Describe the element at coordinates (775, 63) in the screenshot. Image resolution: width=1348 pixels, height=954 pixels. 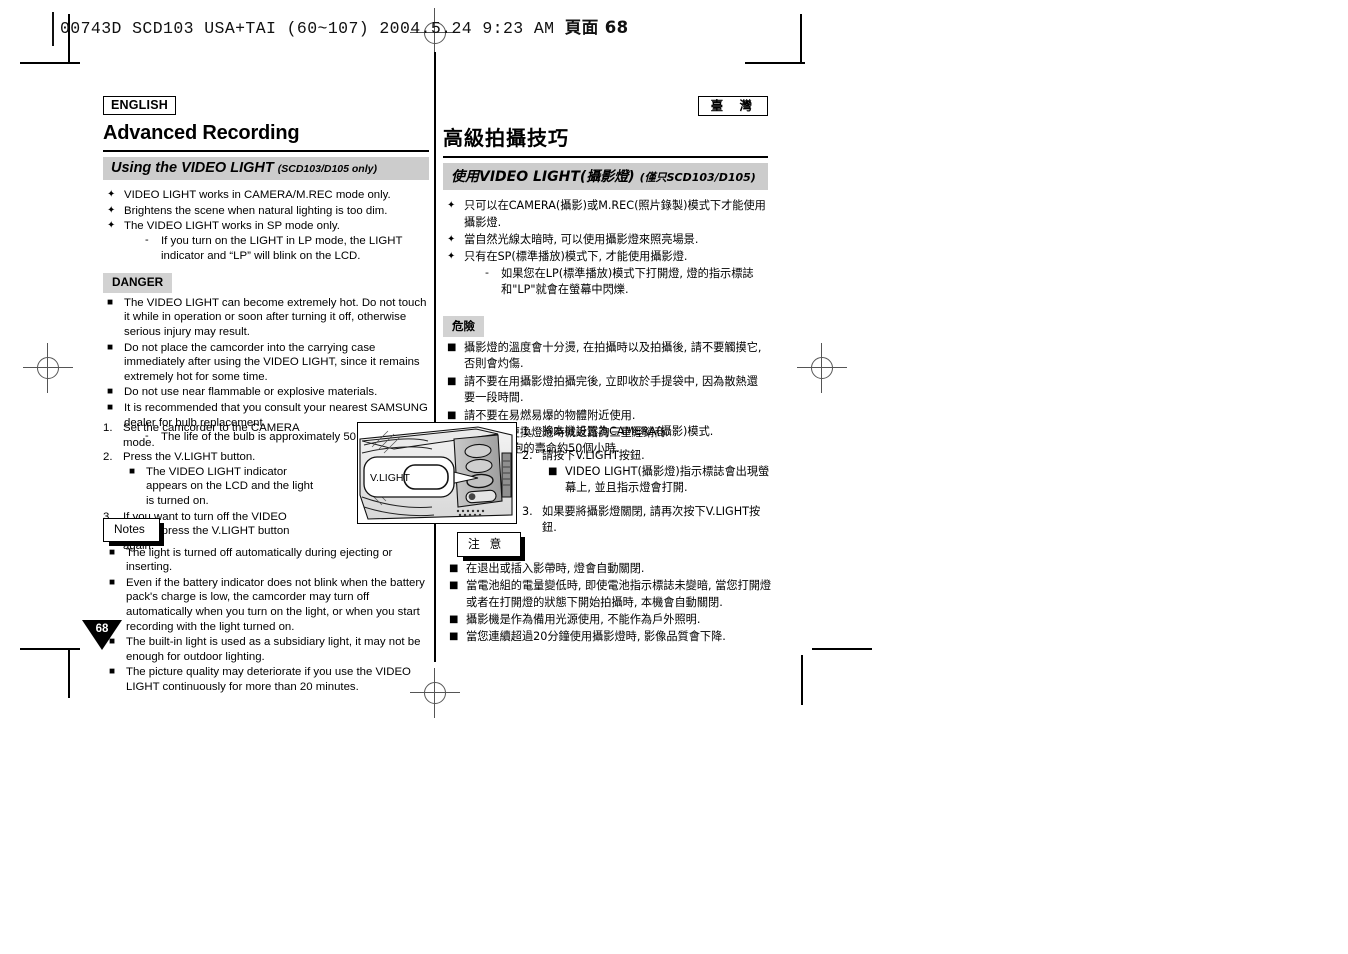
I see `crop-mark-top-right-horizontal` at that location.